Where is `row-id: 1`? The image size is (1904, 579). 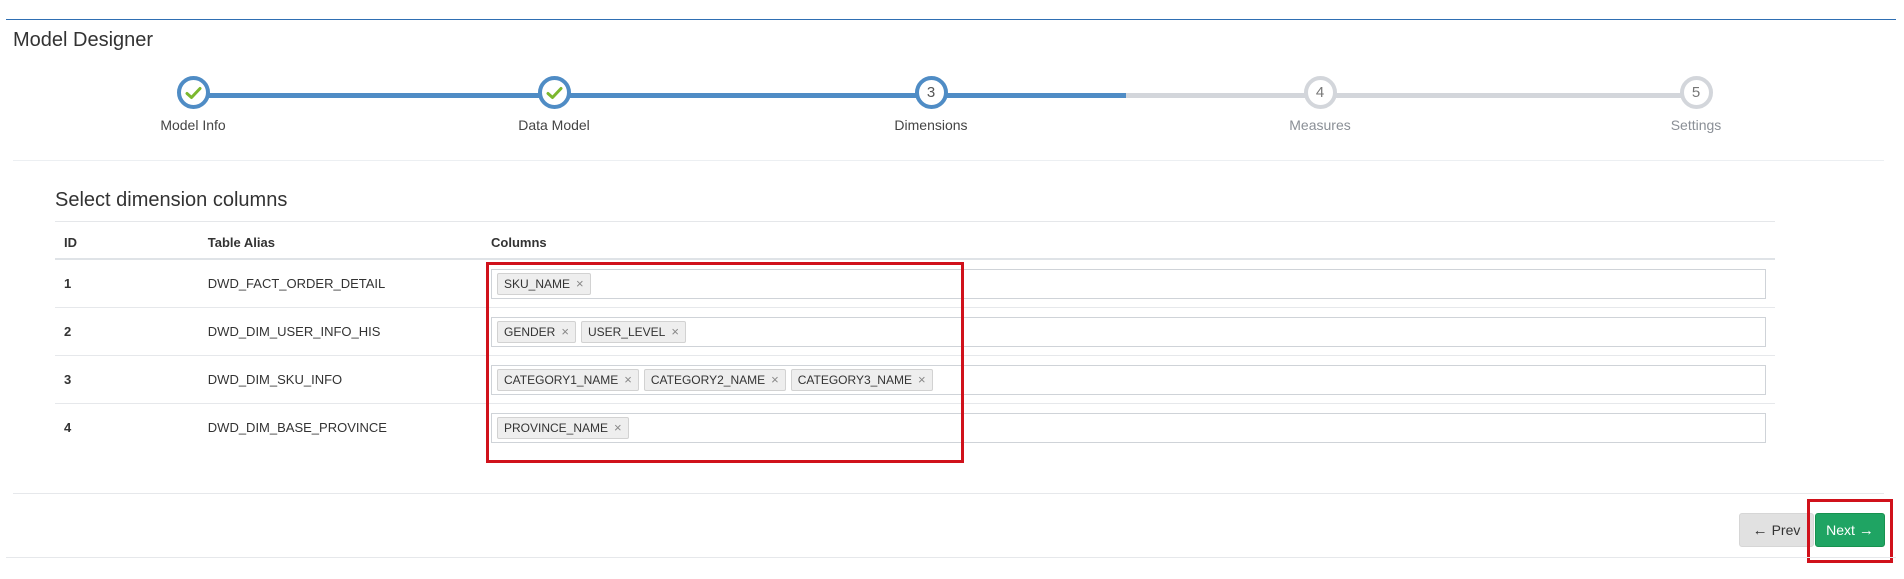
row-id: 1 is located at coordinates (127, 283).